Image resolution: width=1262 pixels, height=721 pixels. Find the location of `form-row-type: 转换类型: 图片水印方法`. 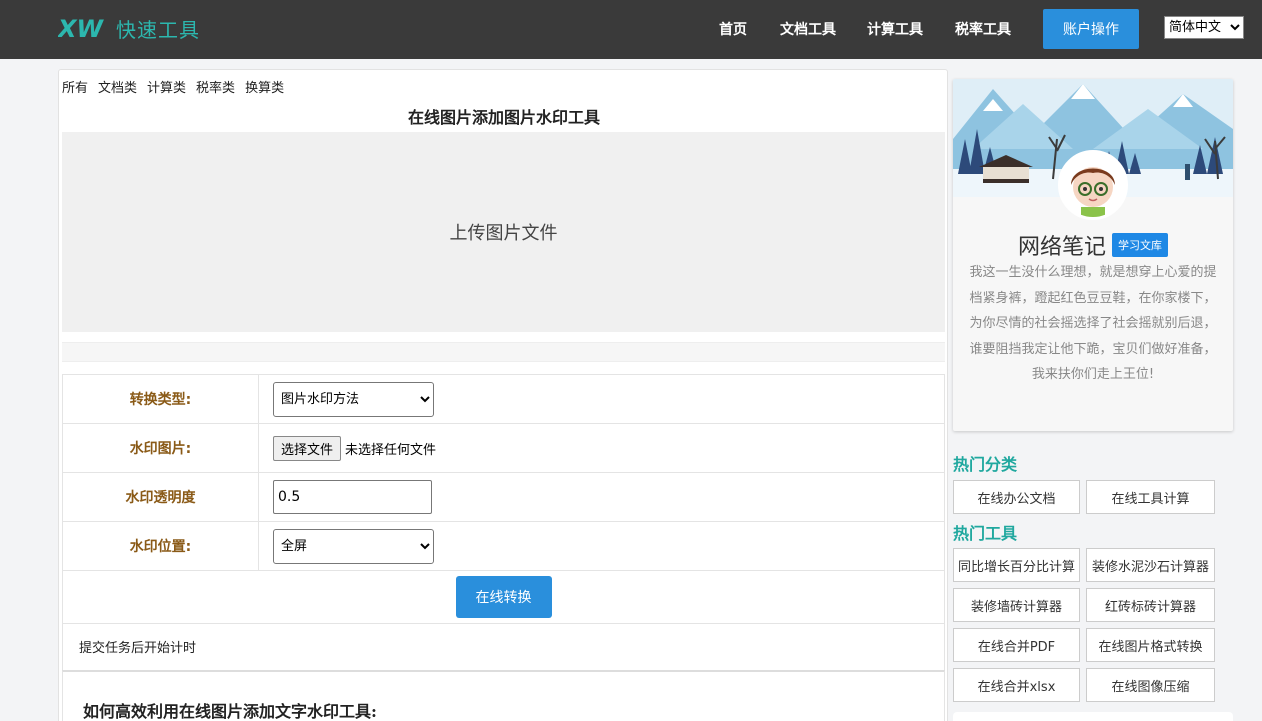

form-row-type: 转换类型: 图片水印方法 is located at coordinates (503, 399).